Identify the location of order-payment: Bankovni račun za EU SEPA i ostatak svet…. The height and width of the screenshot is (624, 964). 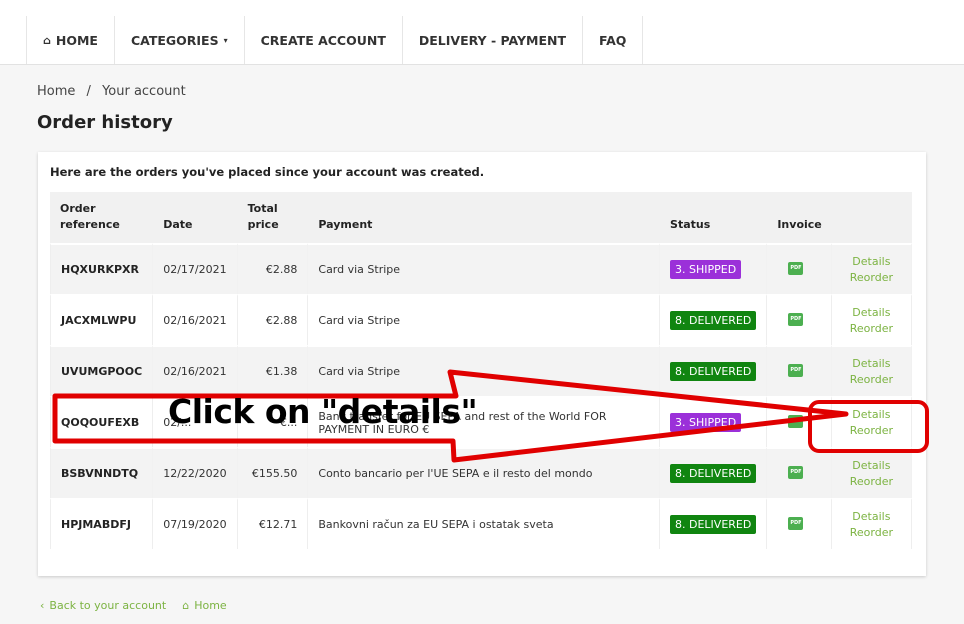
(484, 523).